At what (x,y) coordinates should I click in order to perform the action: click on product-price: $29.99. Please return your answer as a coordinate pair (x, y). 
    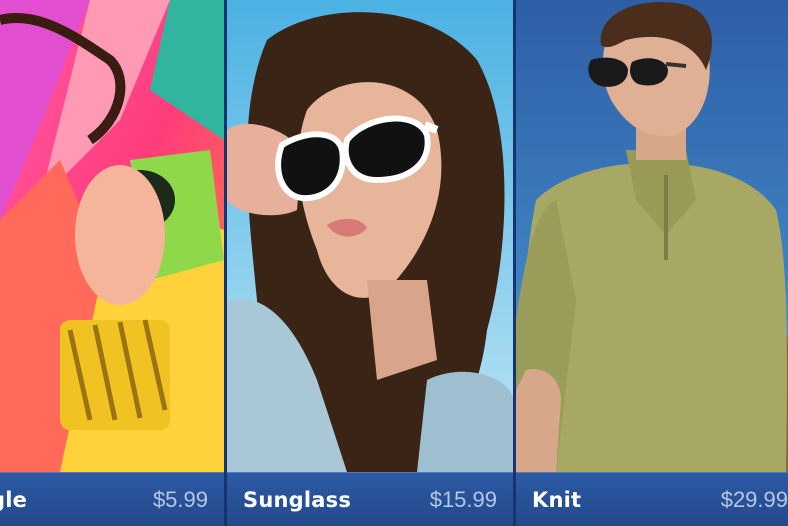
    Looking at the image, I should click on (754, 499).